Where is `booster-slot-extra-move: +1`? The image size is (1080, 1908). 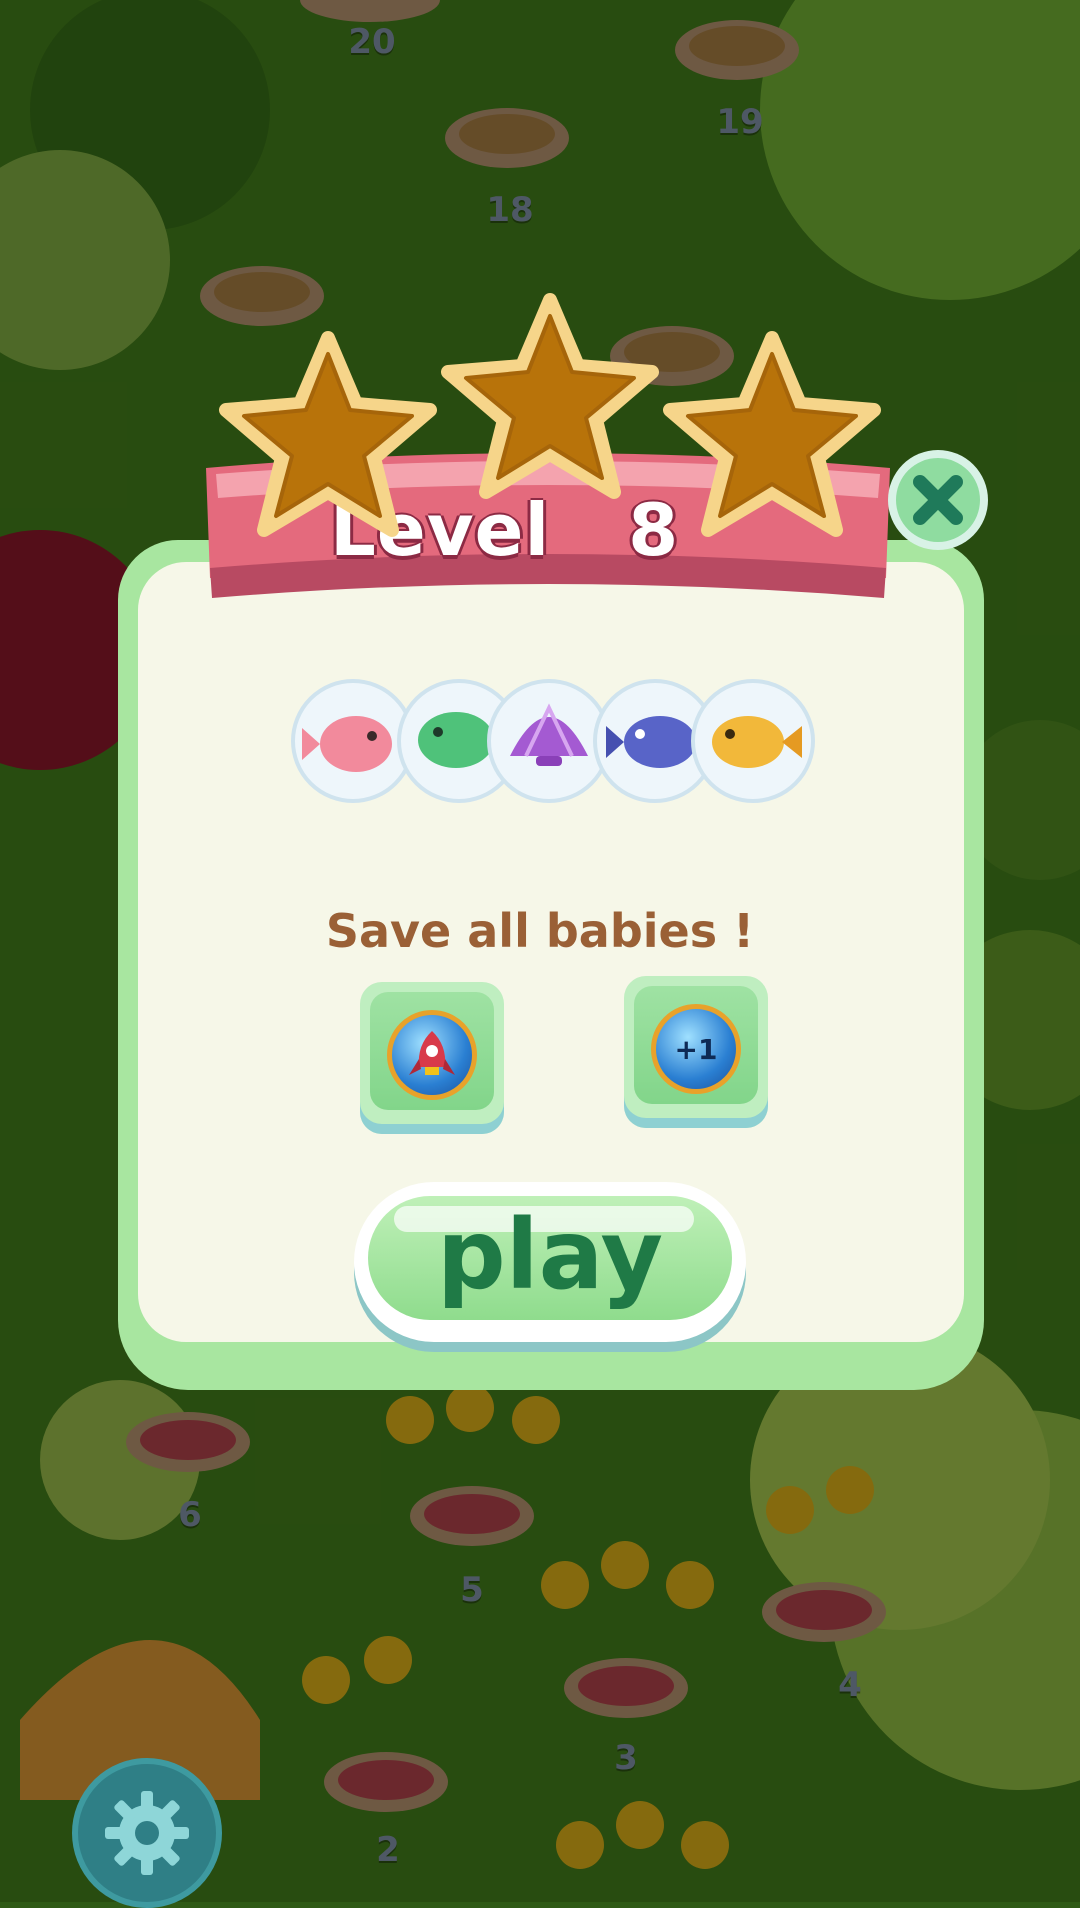 booster-slot-extra-move: +1 is located at coordinates (696, 1052).